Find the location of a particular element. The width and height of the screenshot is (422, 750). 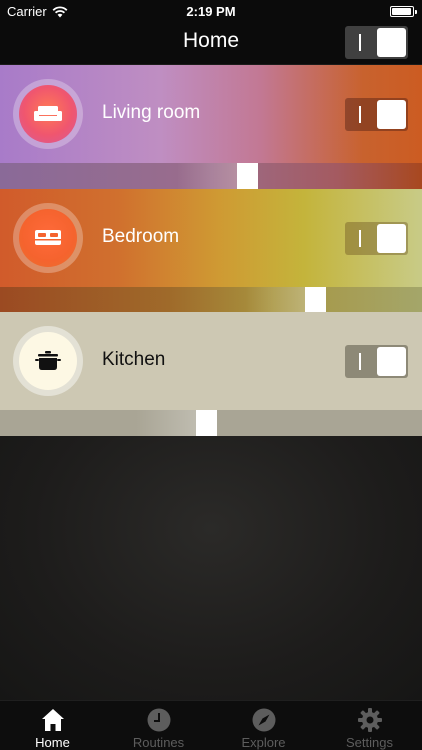

tab-settings: Settings is located at coordinates (369, 725).